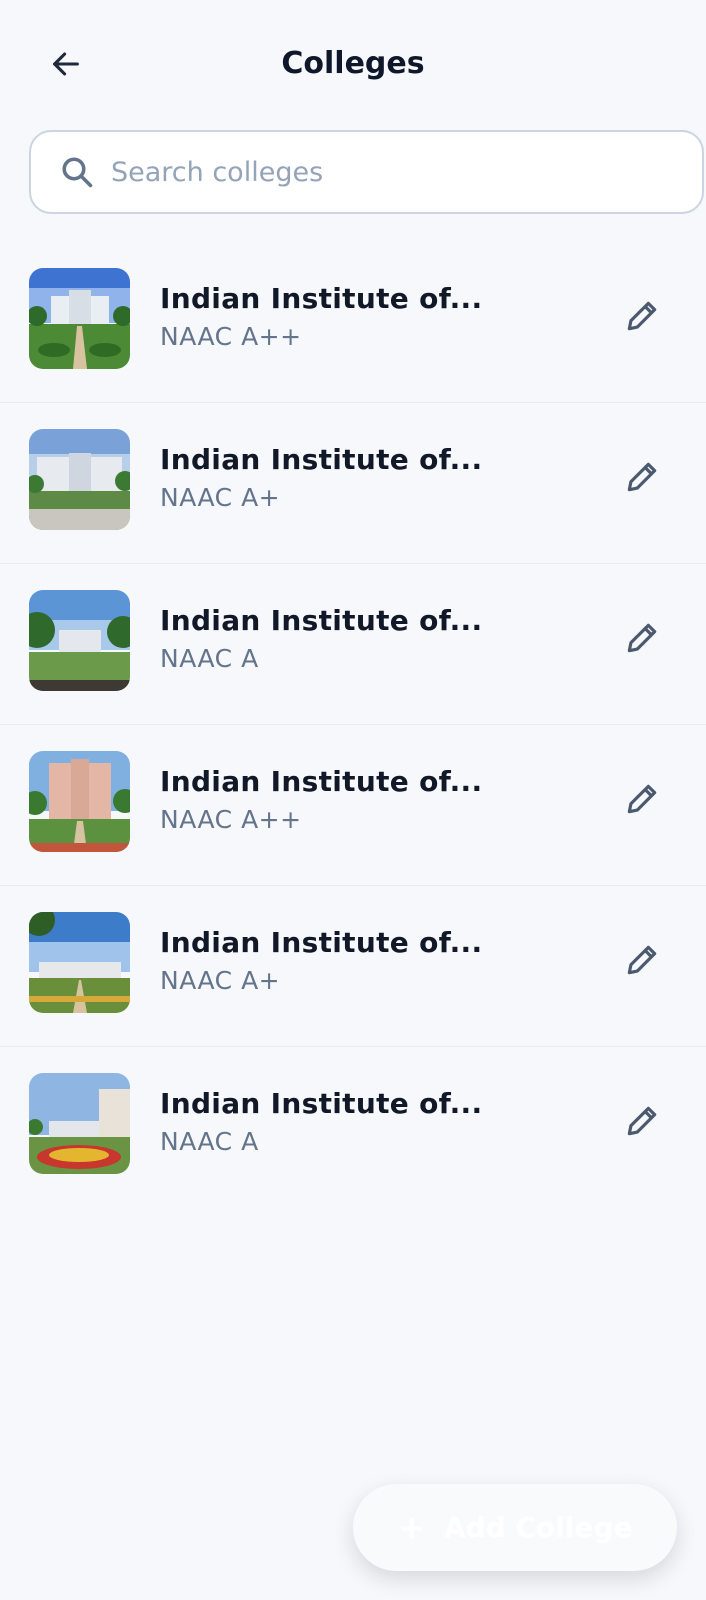  I want to click on search-icon, so click(77, 172).